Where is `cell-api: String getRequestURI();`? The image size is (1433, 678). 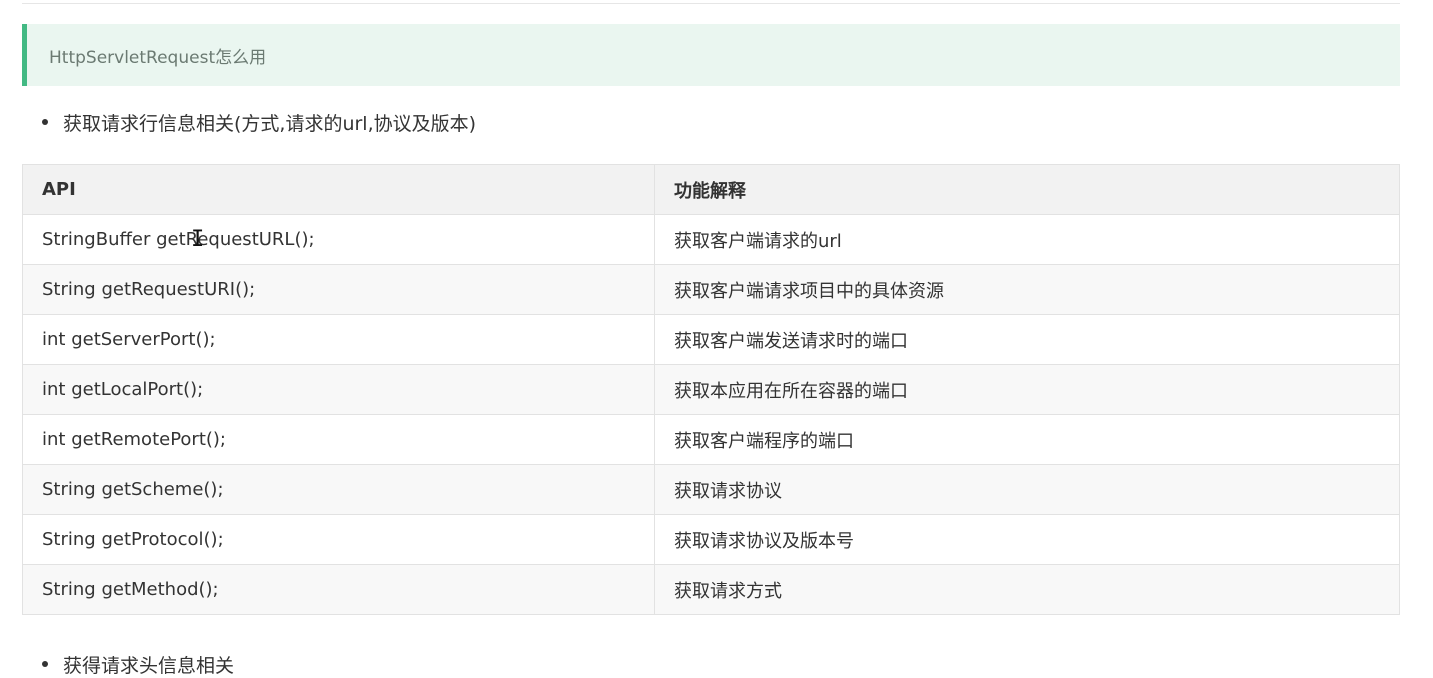 cell-api: String getRequestURI(); is located at coordinates (338, 289).